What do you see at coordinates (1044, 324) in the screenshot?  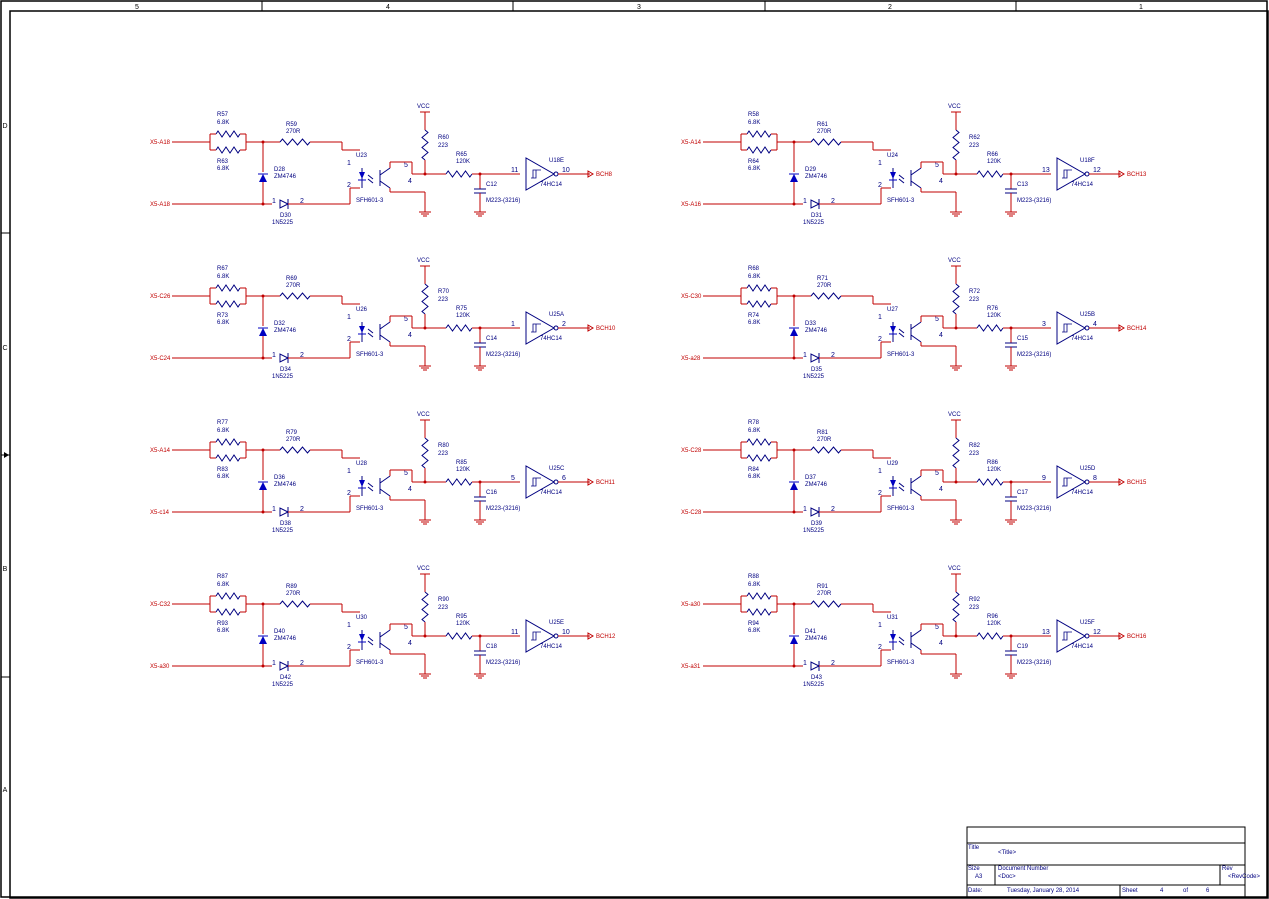 I see `gate-input-pin: 3` at bounding box center [1044, 324].